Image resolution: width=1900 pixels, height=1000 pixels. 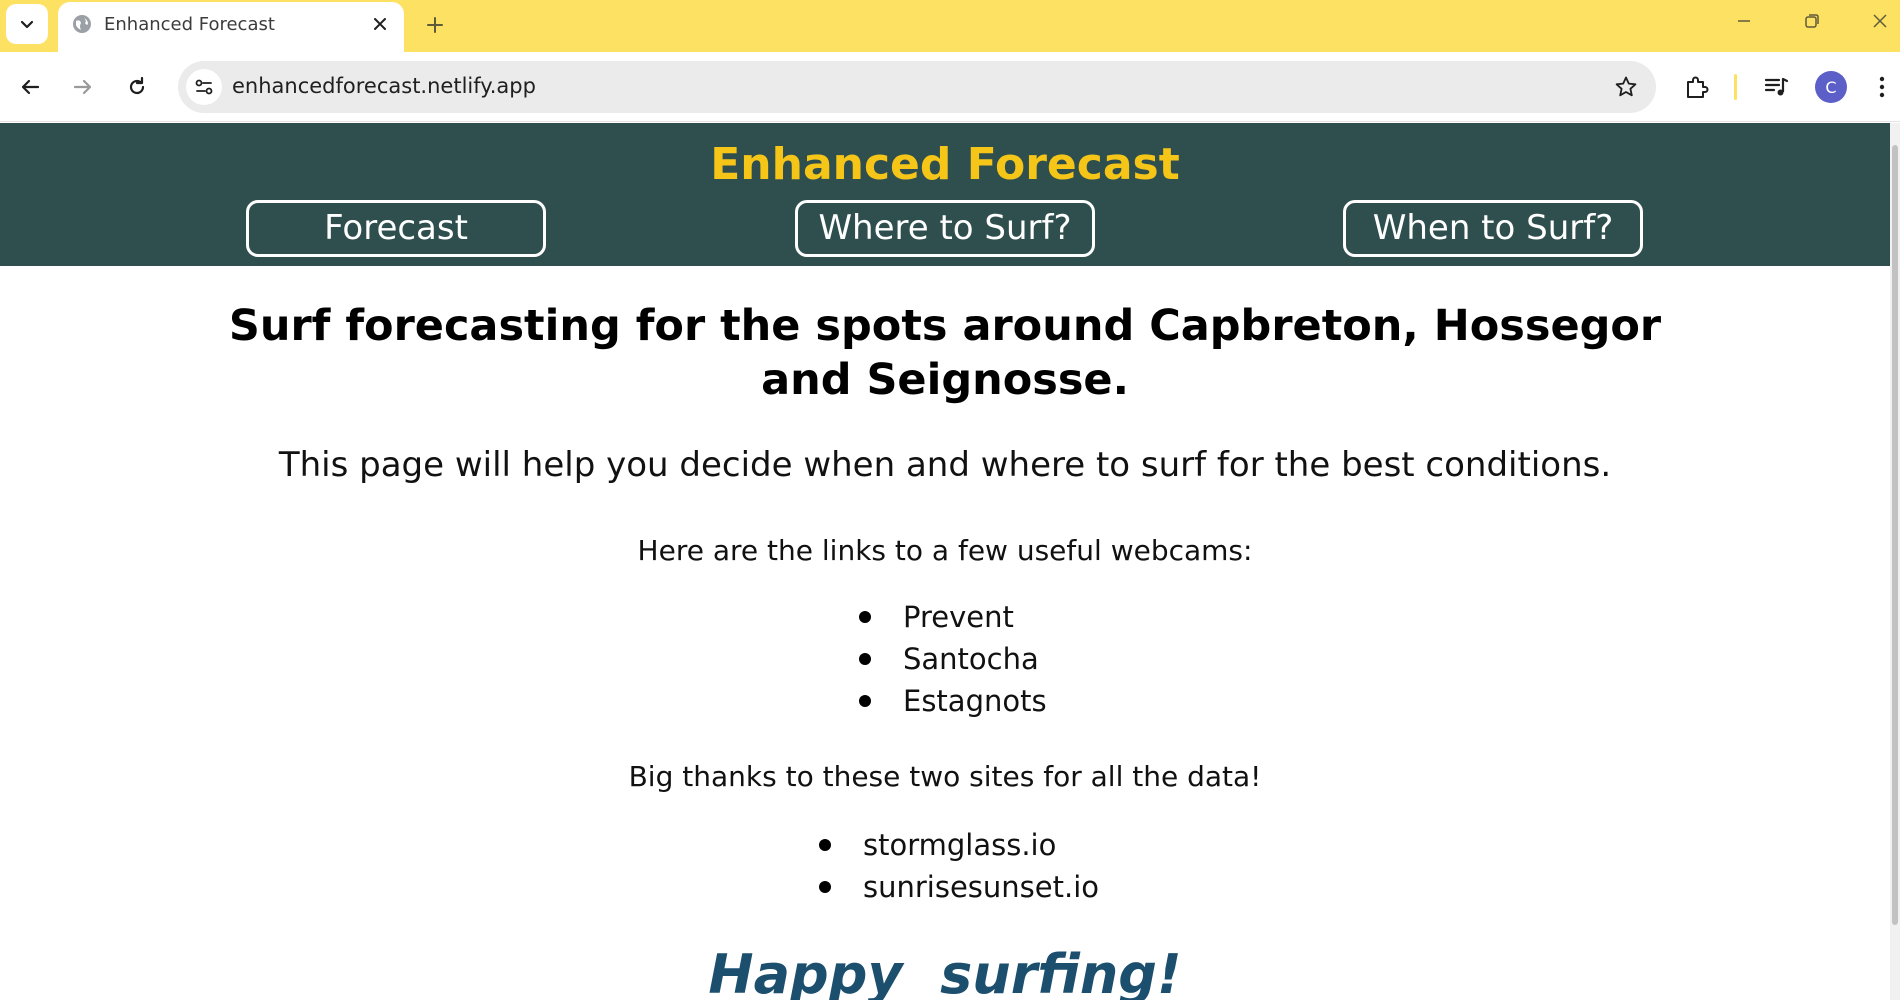 I want to click on tune-icon, so click(x=204, y=87).